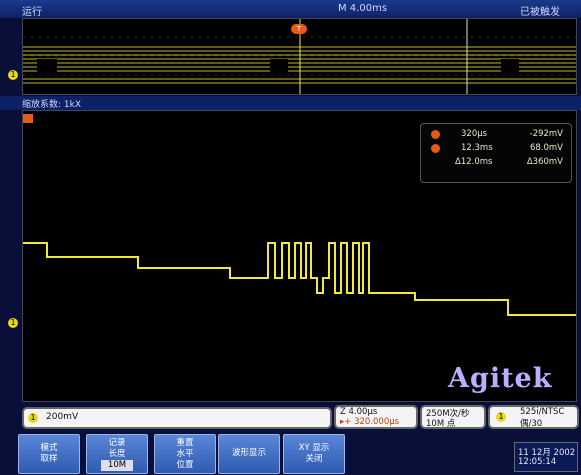 The image size is (581, 475). What do you see at coordinates (117, 443) in the screenshot?
I see `record-length-button-label1: 记录` at bounding box center [117, 443].